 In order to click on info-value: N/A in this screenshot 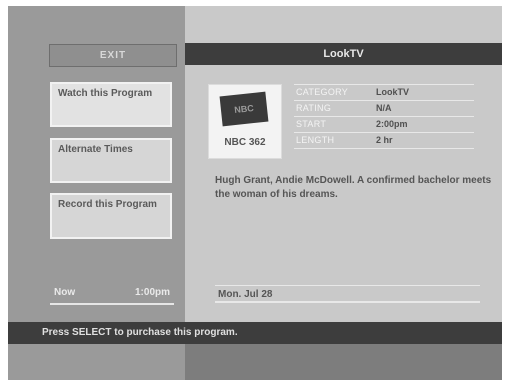, I will do `click(384, 108)`.